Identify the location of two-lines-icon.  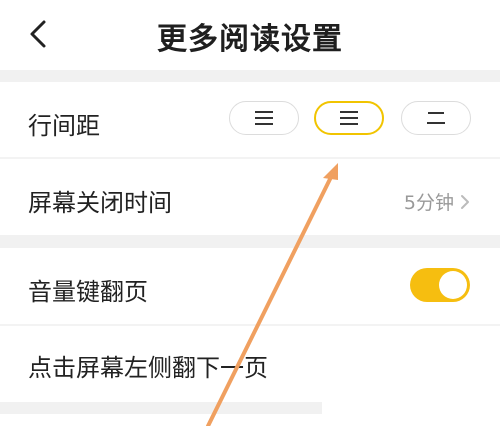
(436, 118).